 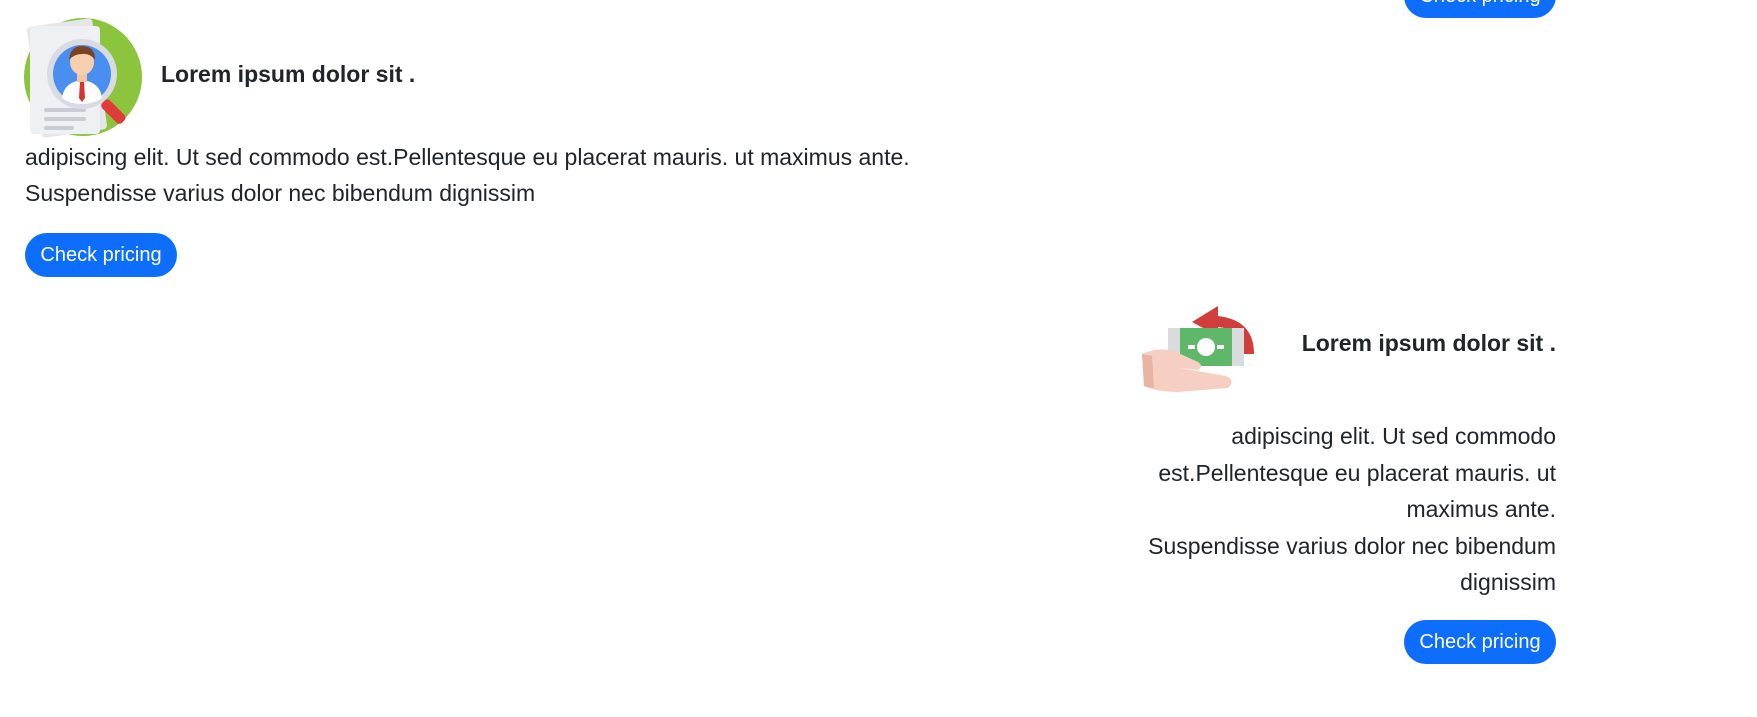 What do you see at coordinates (83, 77) in the screenshot?
I see `profile-search-icon` at bounding box center [83, 77].